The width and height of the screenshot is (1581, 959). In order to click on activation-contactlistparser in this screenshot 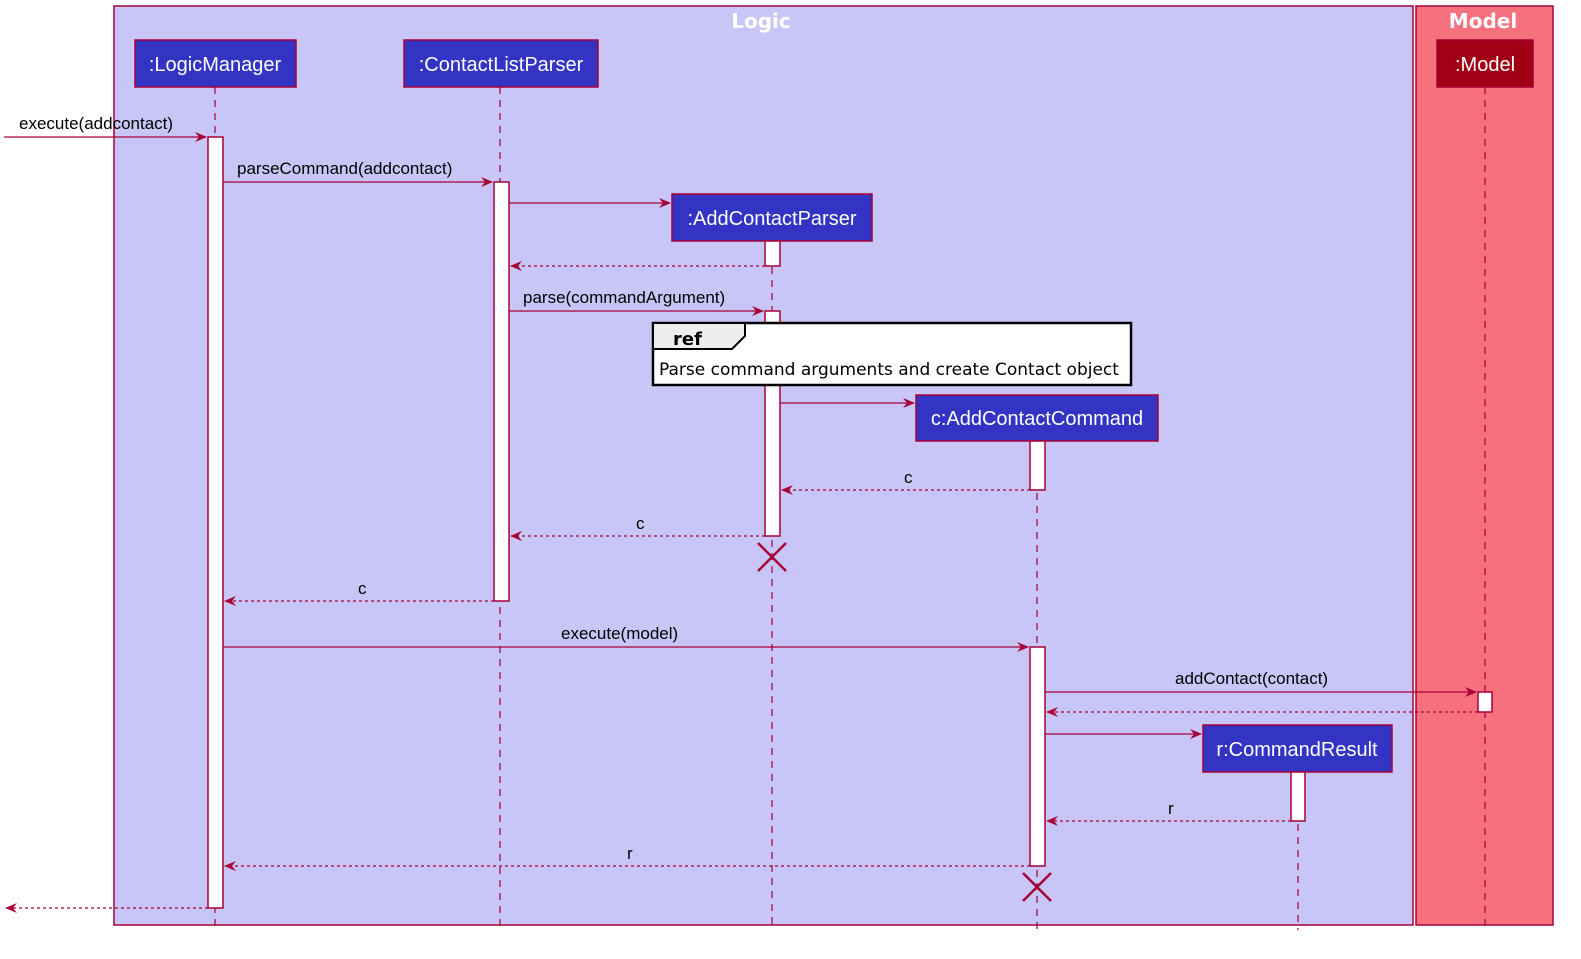, I will do `click(501, 391)`.